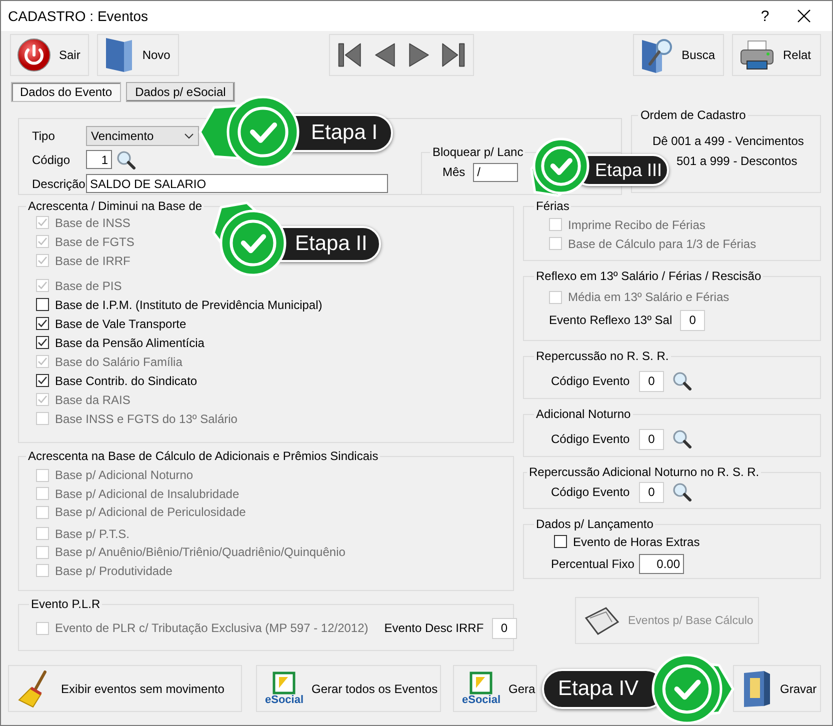 The width and height of the screenshot is (833, 726). I want to click on group-title: Adicional Noturno, so click(583, 414).